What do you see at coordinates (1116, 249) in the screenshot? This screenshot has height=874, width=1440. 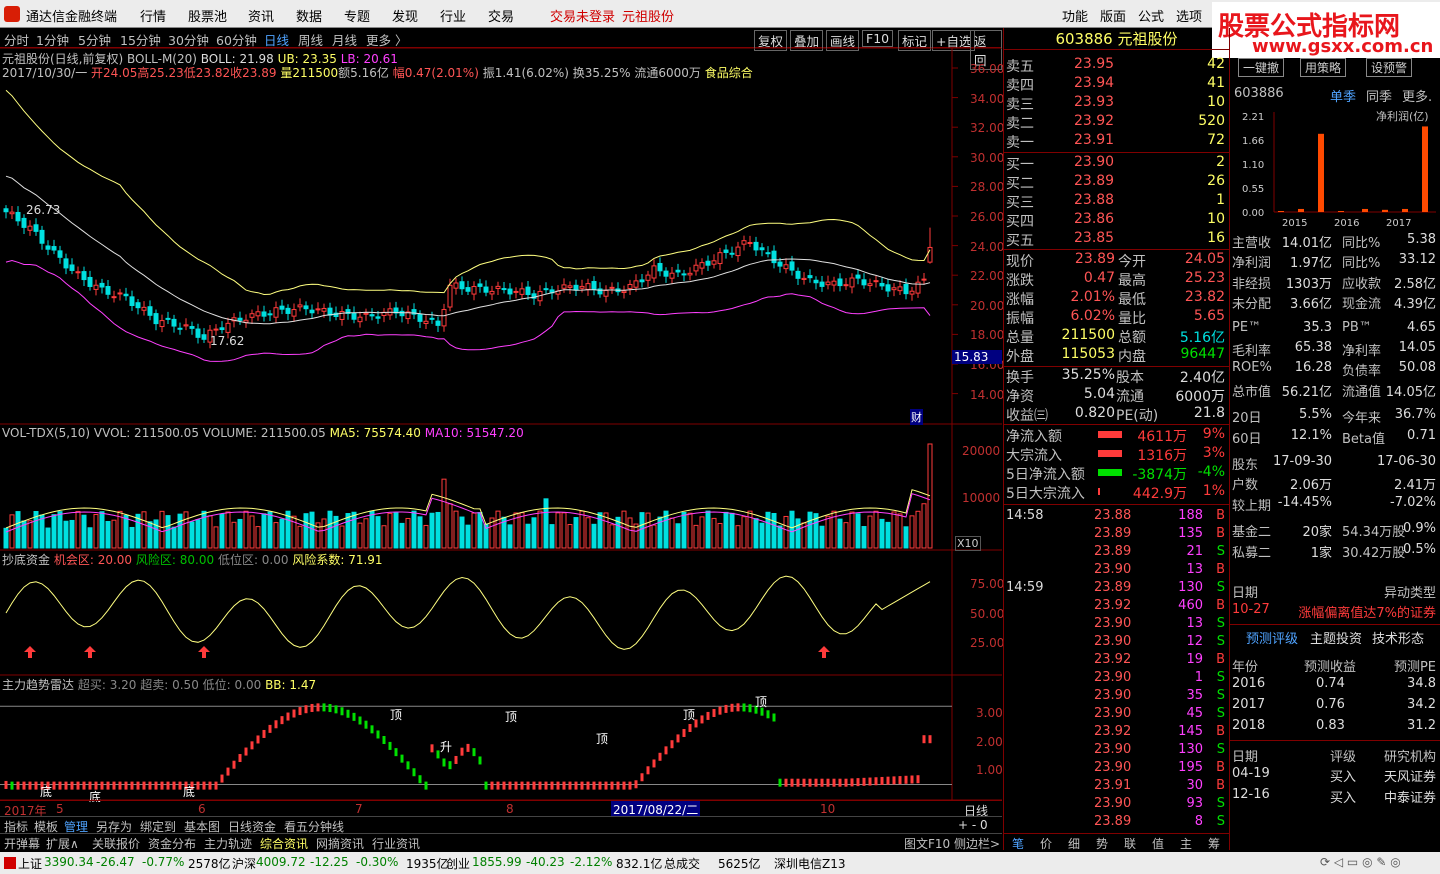 I see `stats-divider` at bounding box center [1116, 249].